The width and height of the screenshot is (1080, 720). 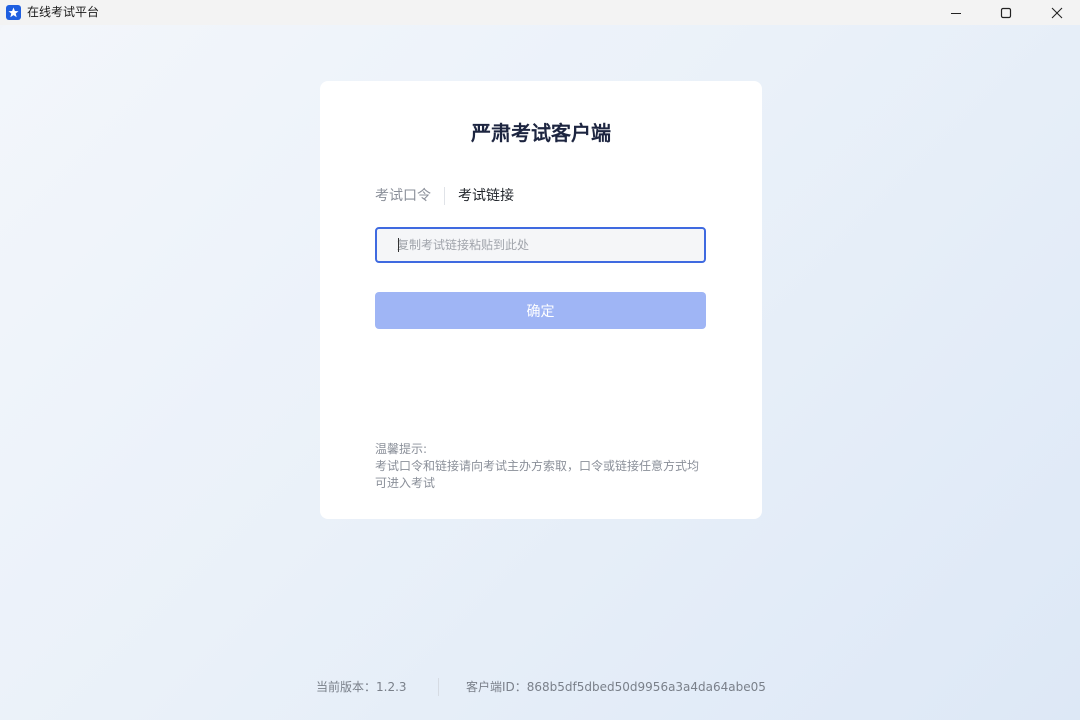 I want to click on text-caret, so click(x=398, y=245).